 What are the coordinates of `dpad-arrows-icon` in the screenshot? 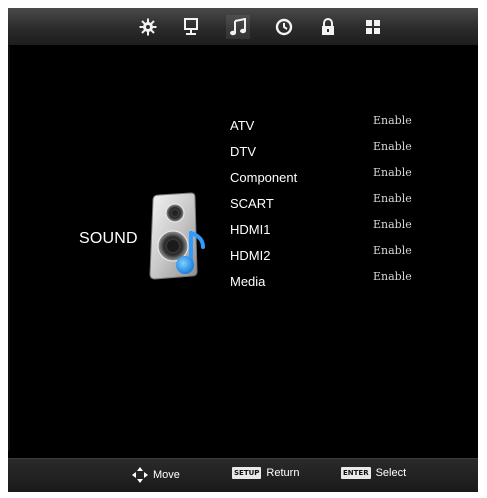 It's located at (140, 475).